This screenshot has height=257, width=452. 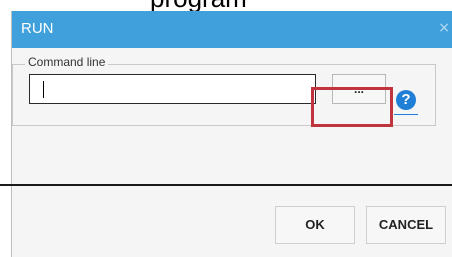 What do you see at coordinates (406, 114) in the screenshot?
I see `help-underline` at bounding box center [406, 114].